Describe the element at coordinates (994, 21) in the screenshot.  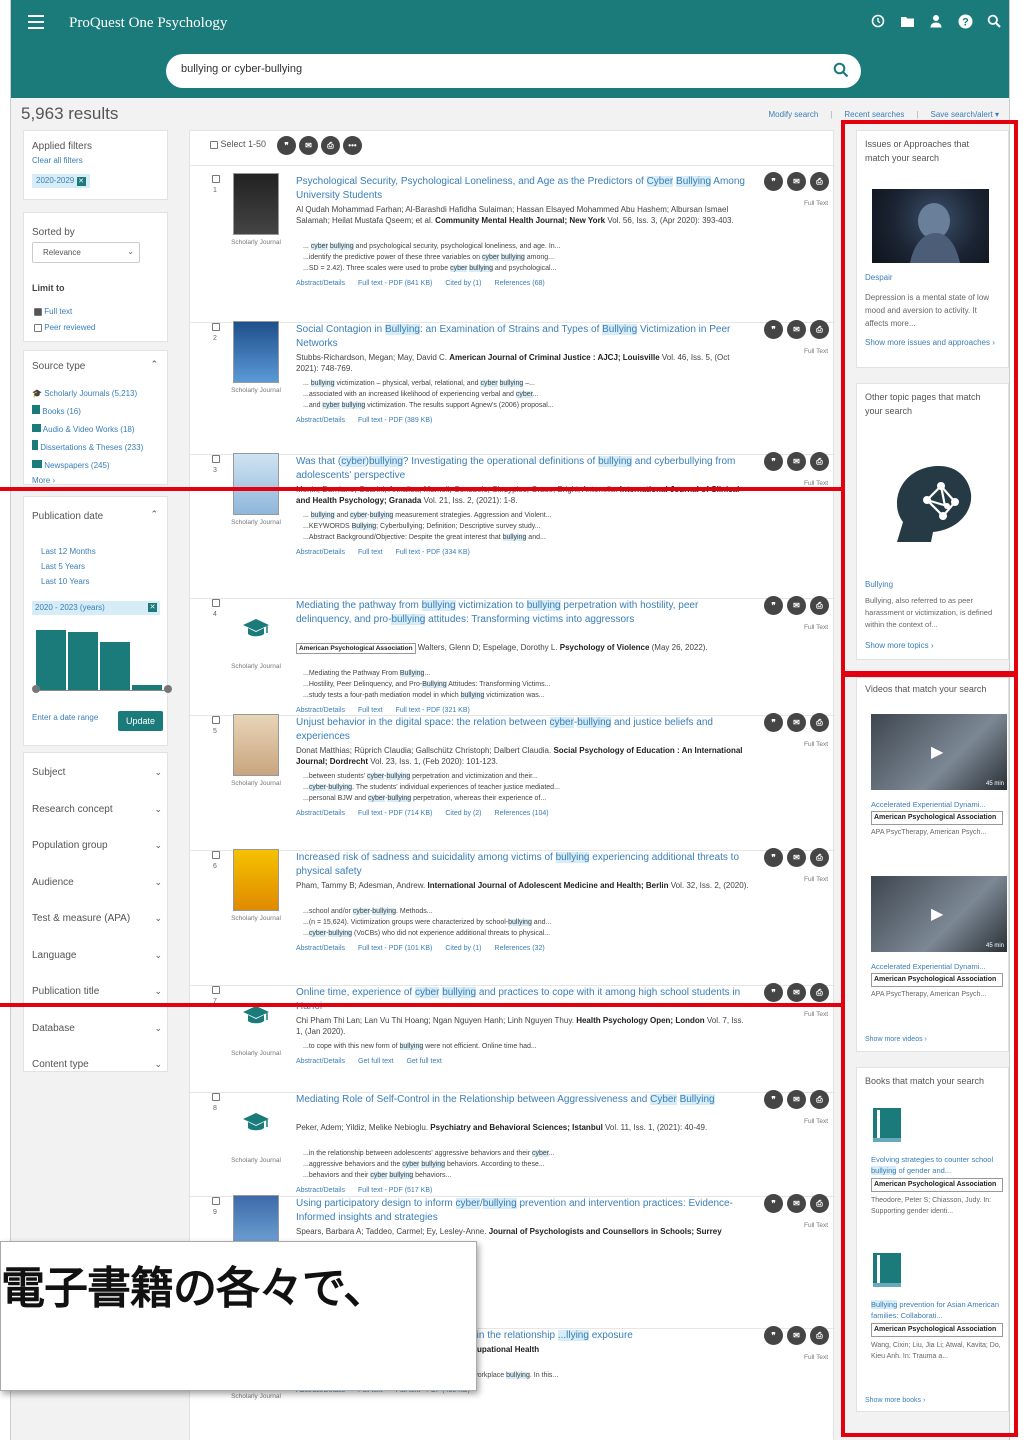
I see `search-icon` at that location.